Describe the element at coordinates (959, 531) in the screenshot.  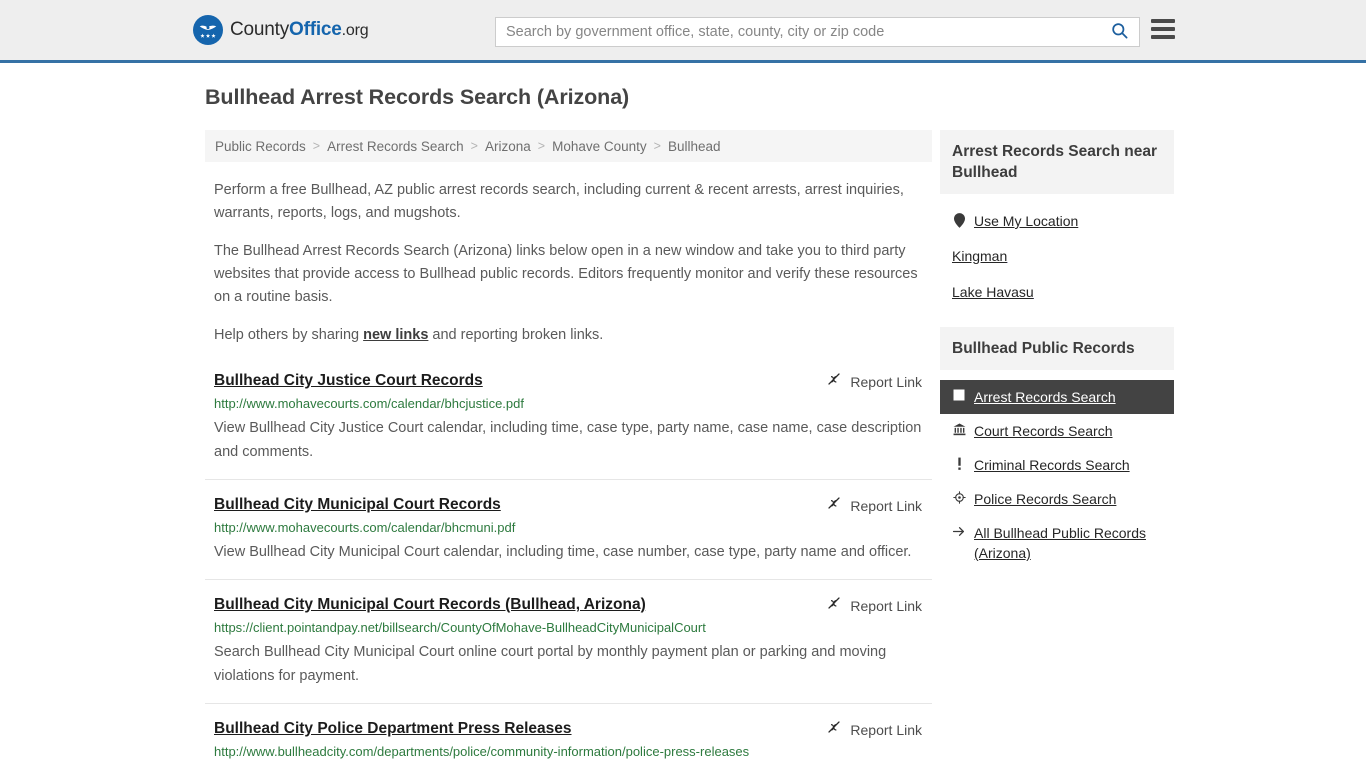
I see `arrow-right-icon` at that location.